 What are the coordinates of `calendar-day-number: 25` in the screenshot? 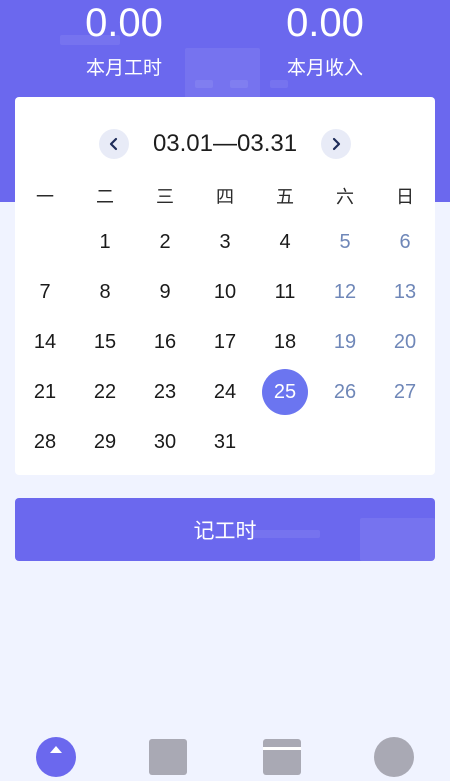 It's located at (285, 392).